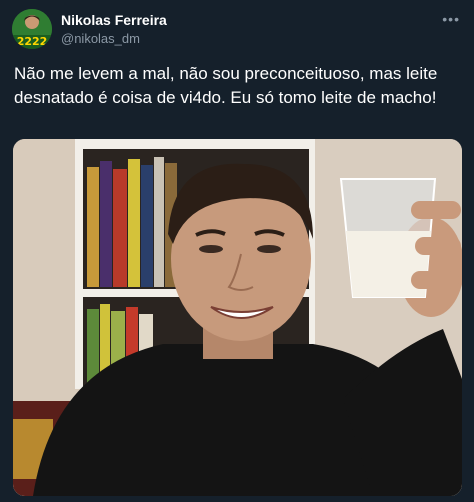 The image size is (474, 502). What do you see at coordinates (451, 19) in the screenshot?
I see `more-icon: •••` at bounding box center [451, 19].